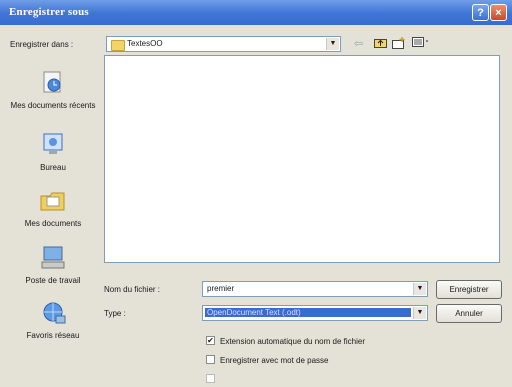 The width and height of the screenshot is (512, 387). What do you see at coordinates (53, 223) in the screenshot?
I see `place-label: Mes documents` at bounding box center [53, 223].